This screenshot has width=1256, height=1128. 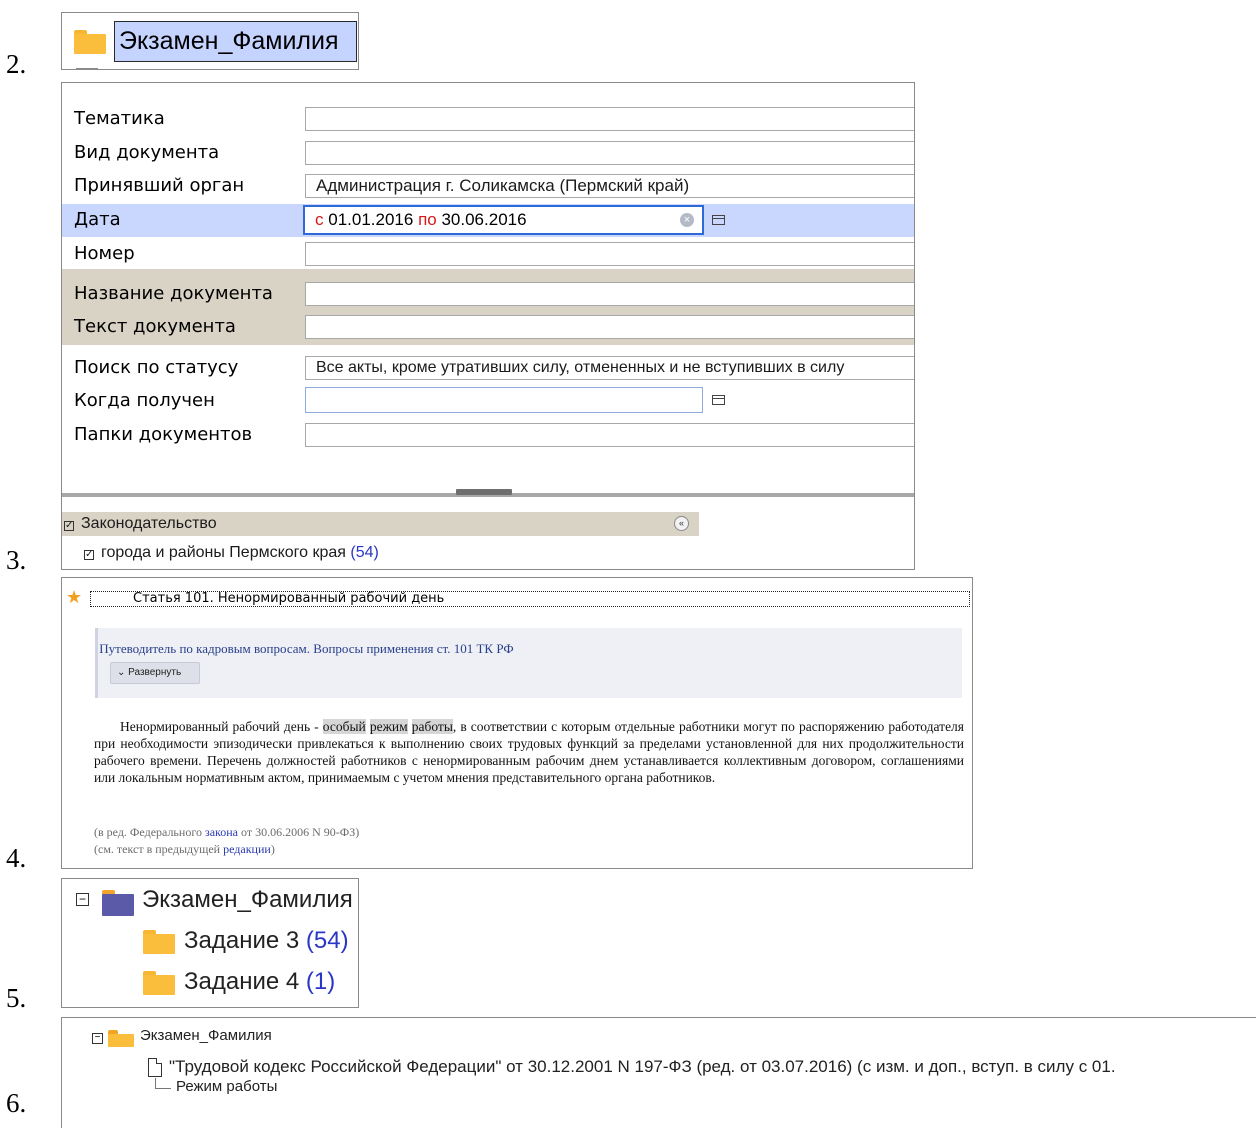 What do you see at coordinates (163, 1083) in the screenshot?
I see `tree-connector` at bounding box center [163, 1083].